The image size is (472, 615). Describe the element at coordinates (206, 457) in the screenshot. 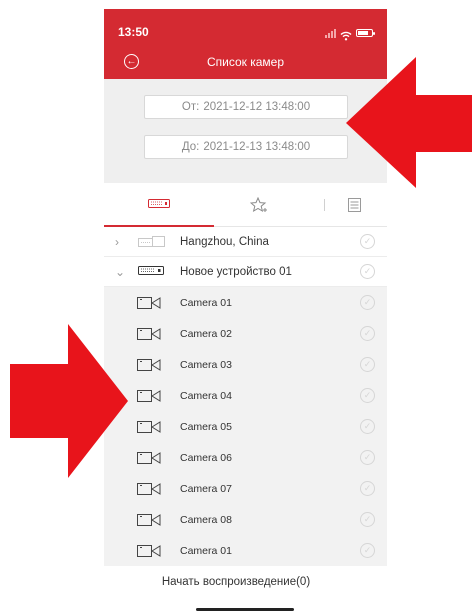

I see `camera-name: Camera 06` at that location.